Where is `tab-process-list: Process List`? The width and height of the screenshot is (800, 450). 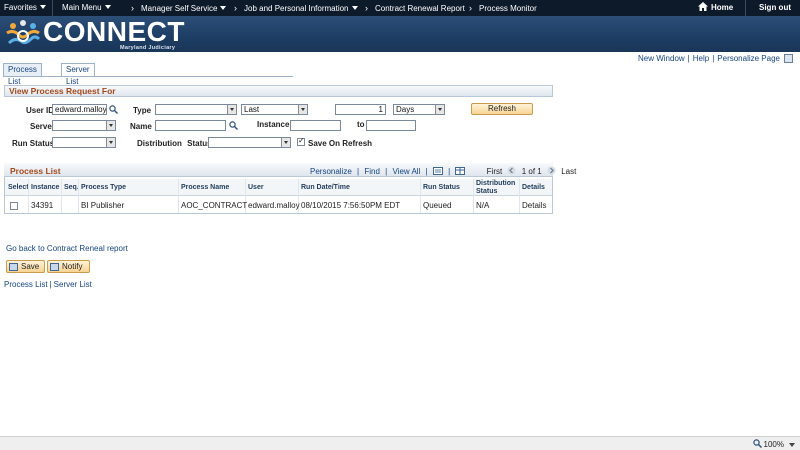
tab-process-list: Process List is located at coordinates (22, 74).